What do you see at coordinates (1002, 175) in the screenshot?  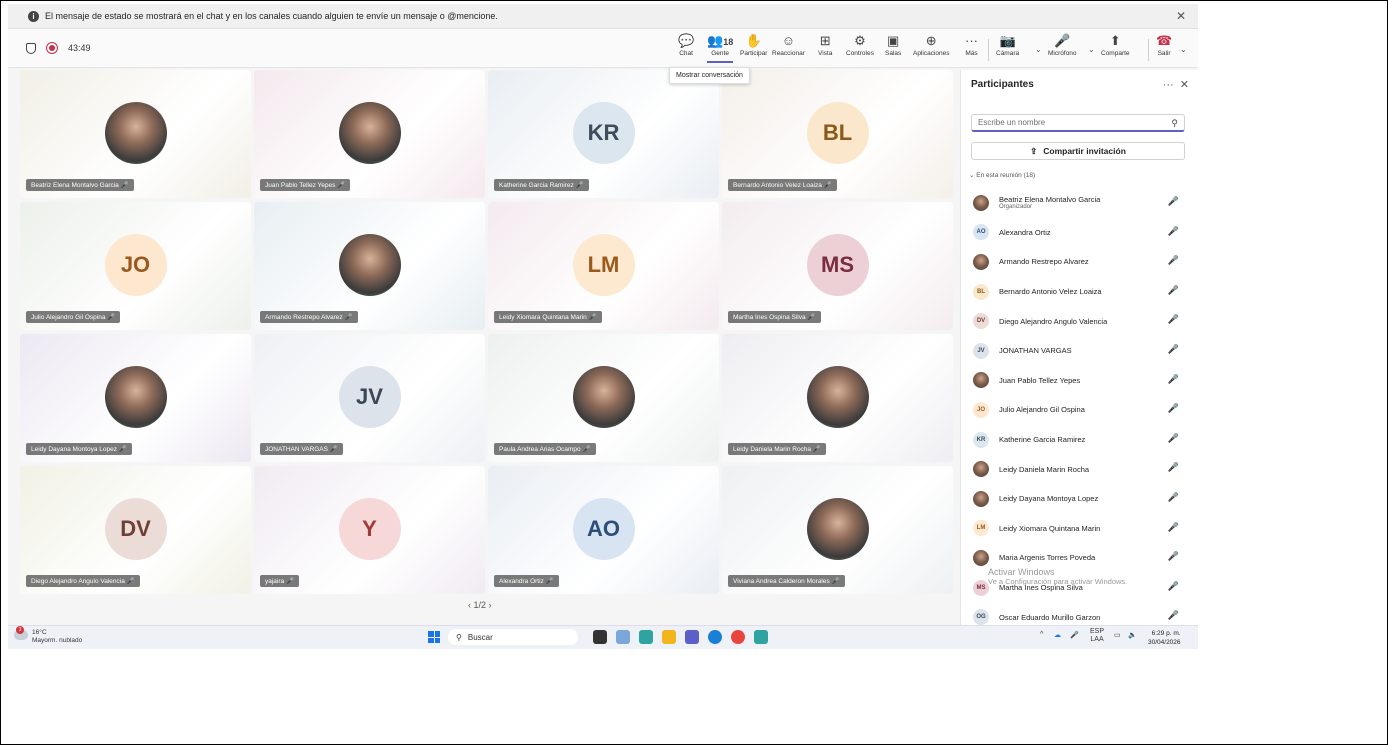 I see `section-header: ⌄ En esta reunión (18)` at bounding box center [1002, 175].